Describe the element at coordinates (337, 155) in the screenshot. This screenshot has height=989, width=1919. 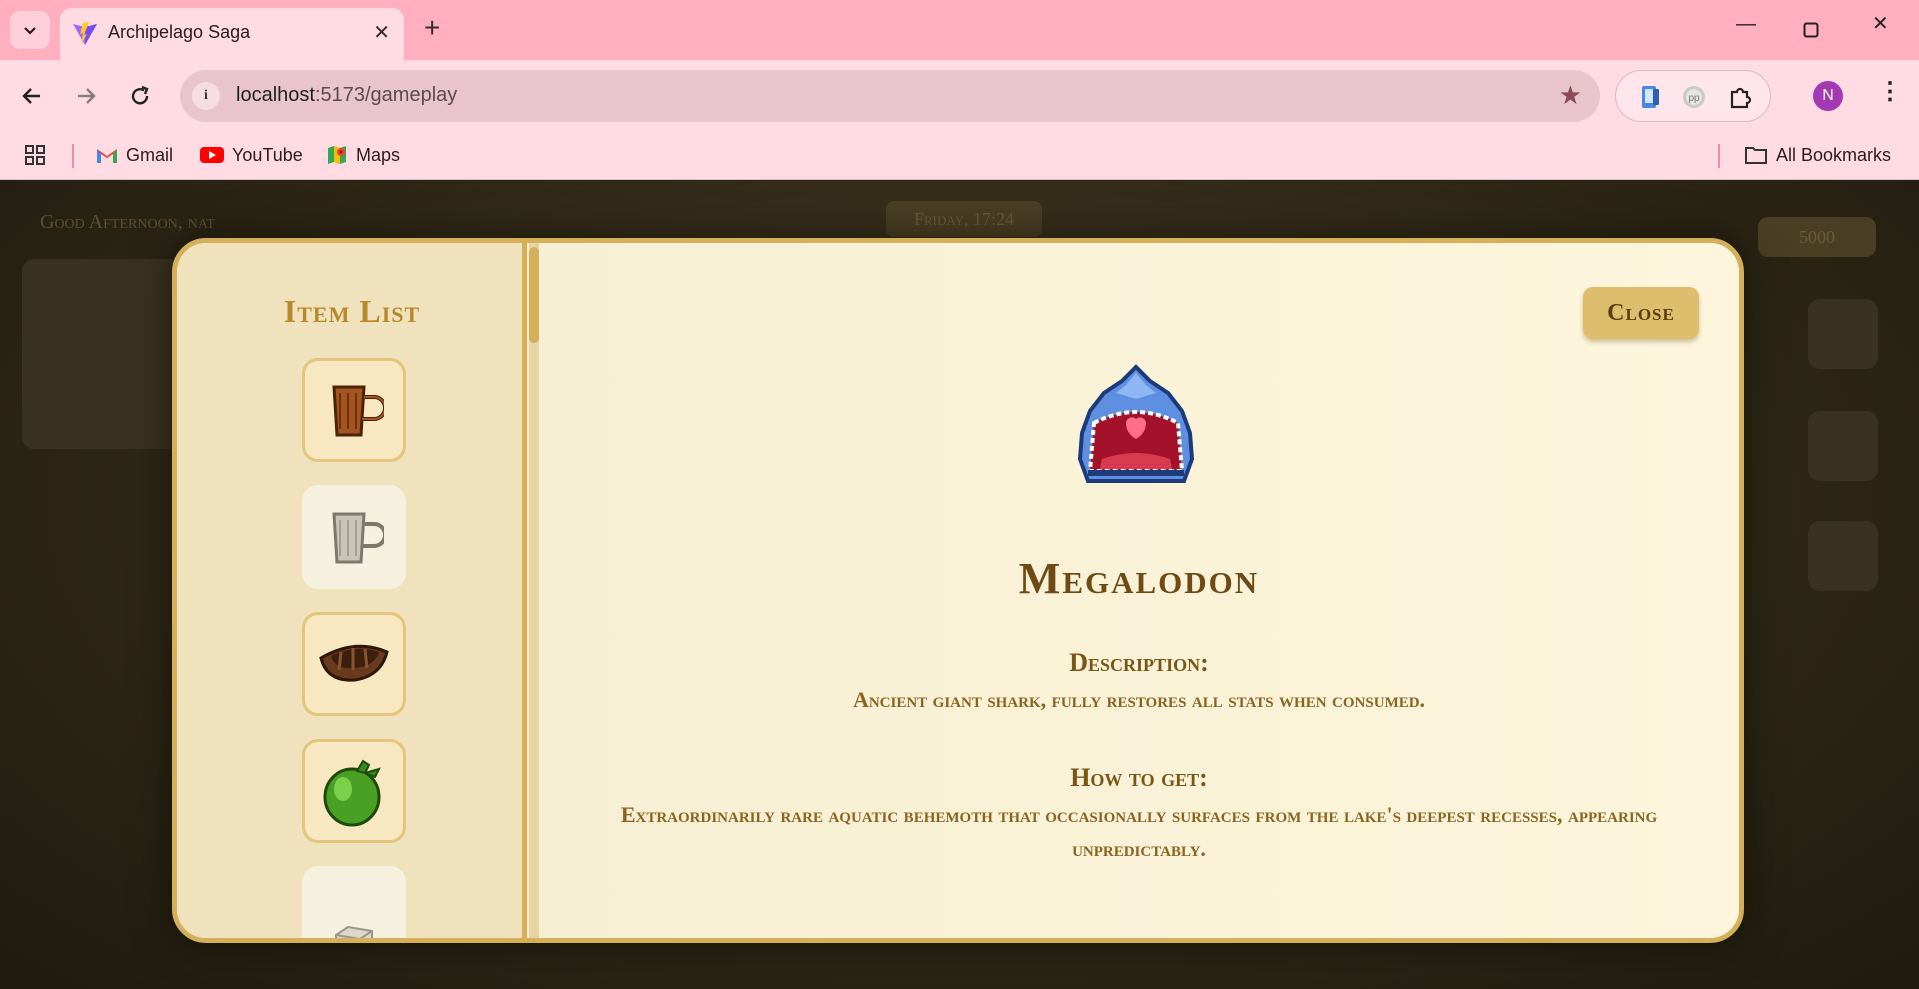
I see `maps-icon` at that location.